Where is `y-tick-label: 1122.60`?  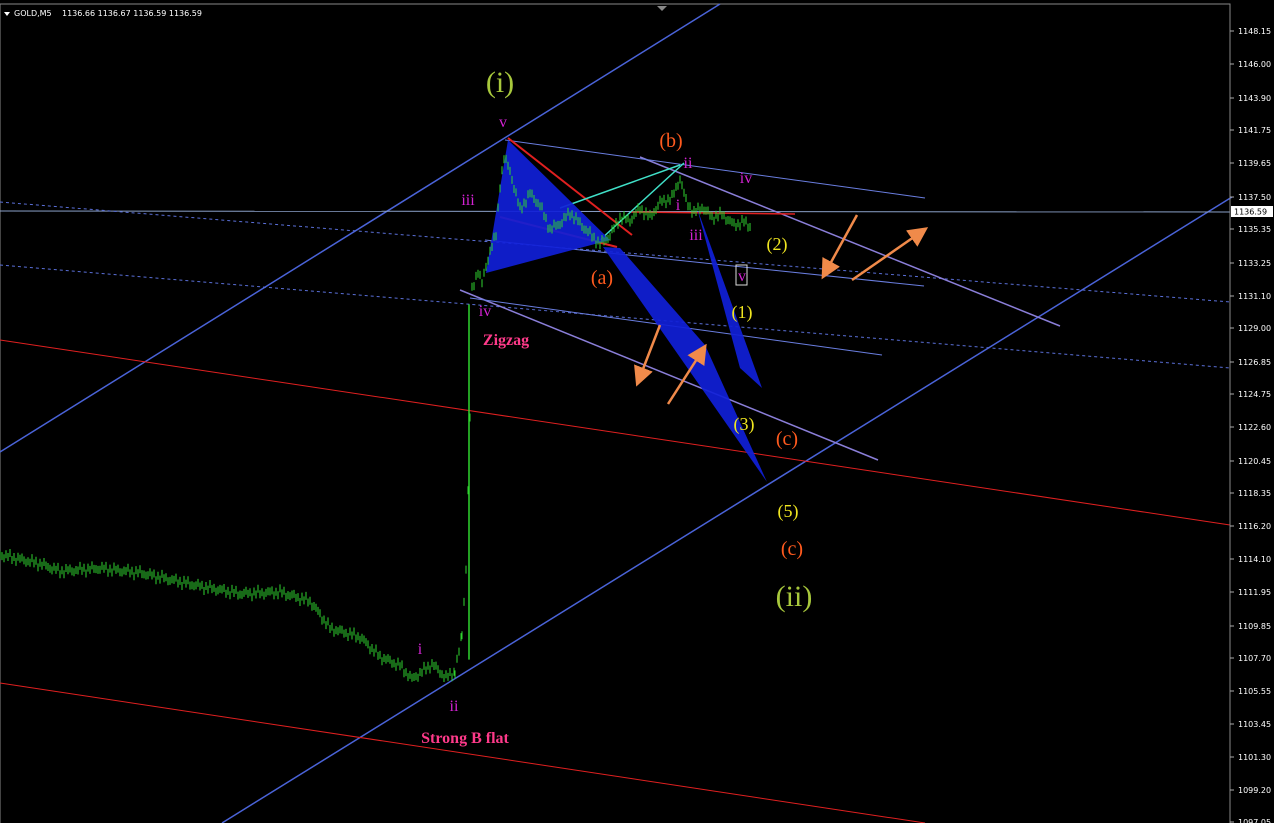 y-tick-label: 1122.60 is located at coordinates (1254, 427).